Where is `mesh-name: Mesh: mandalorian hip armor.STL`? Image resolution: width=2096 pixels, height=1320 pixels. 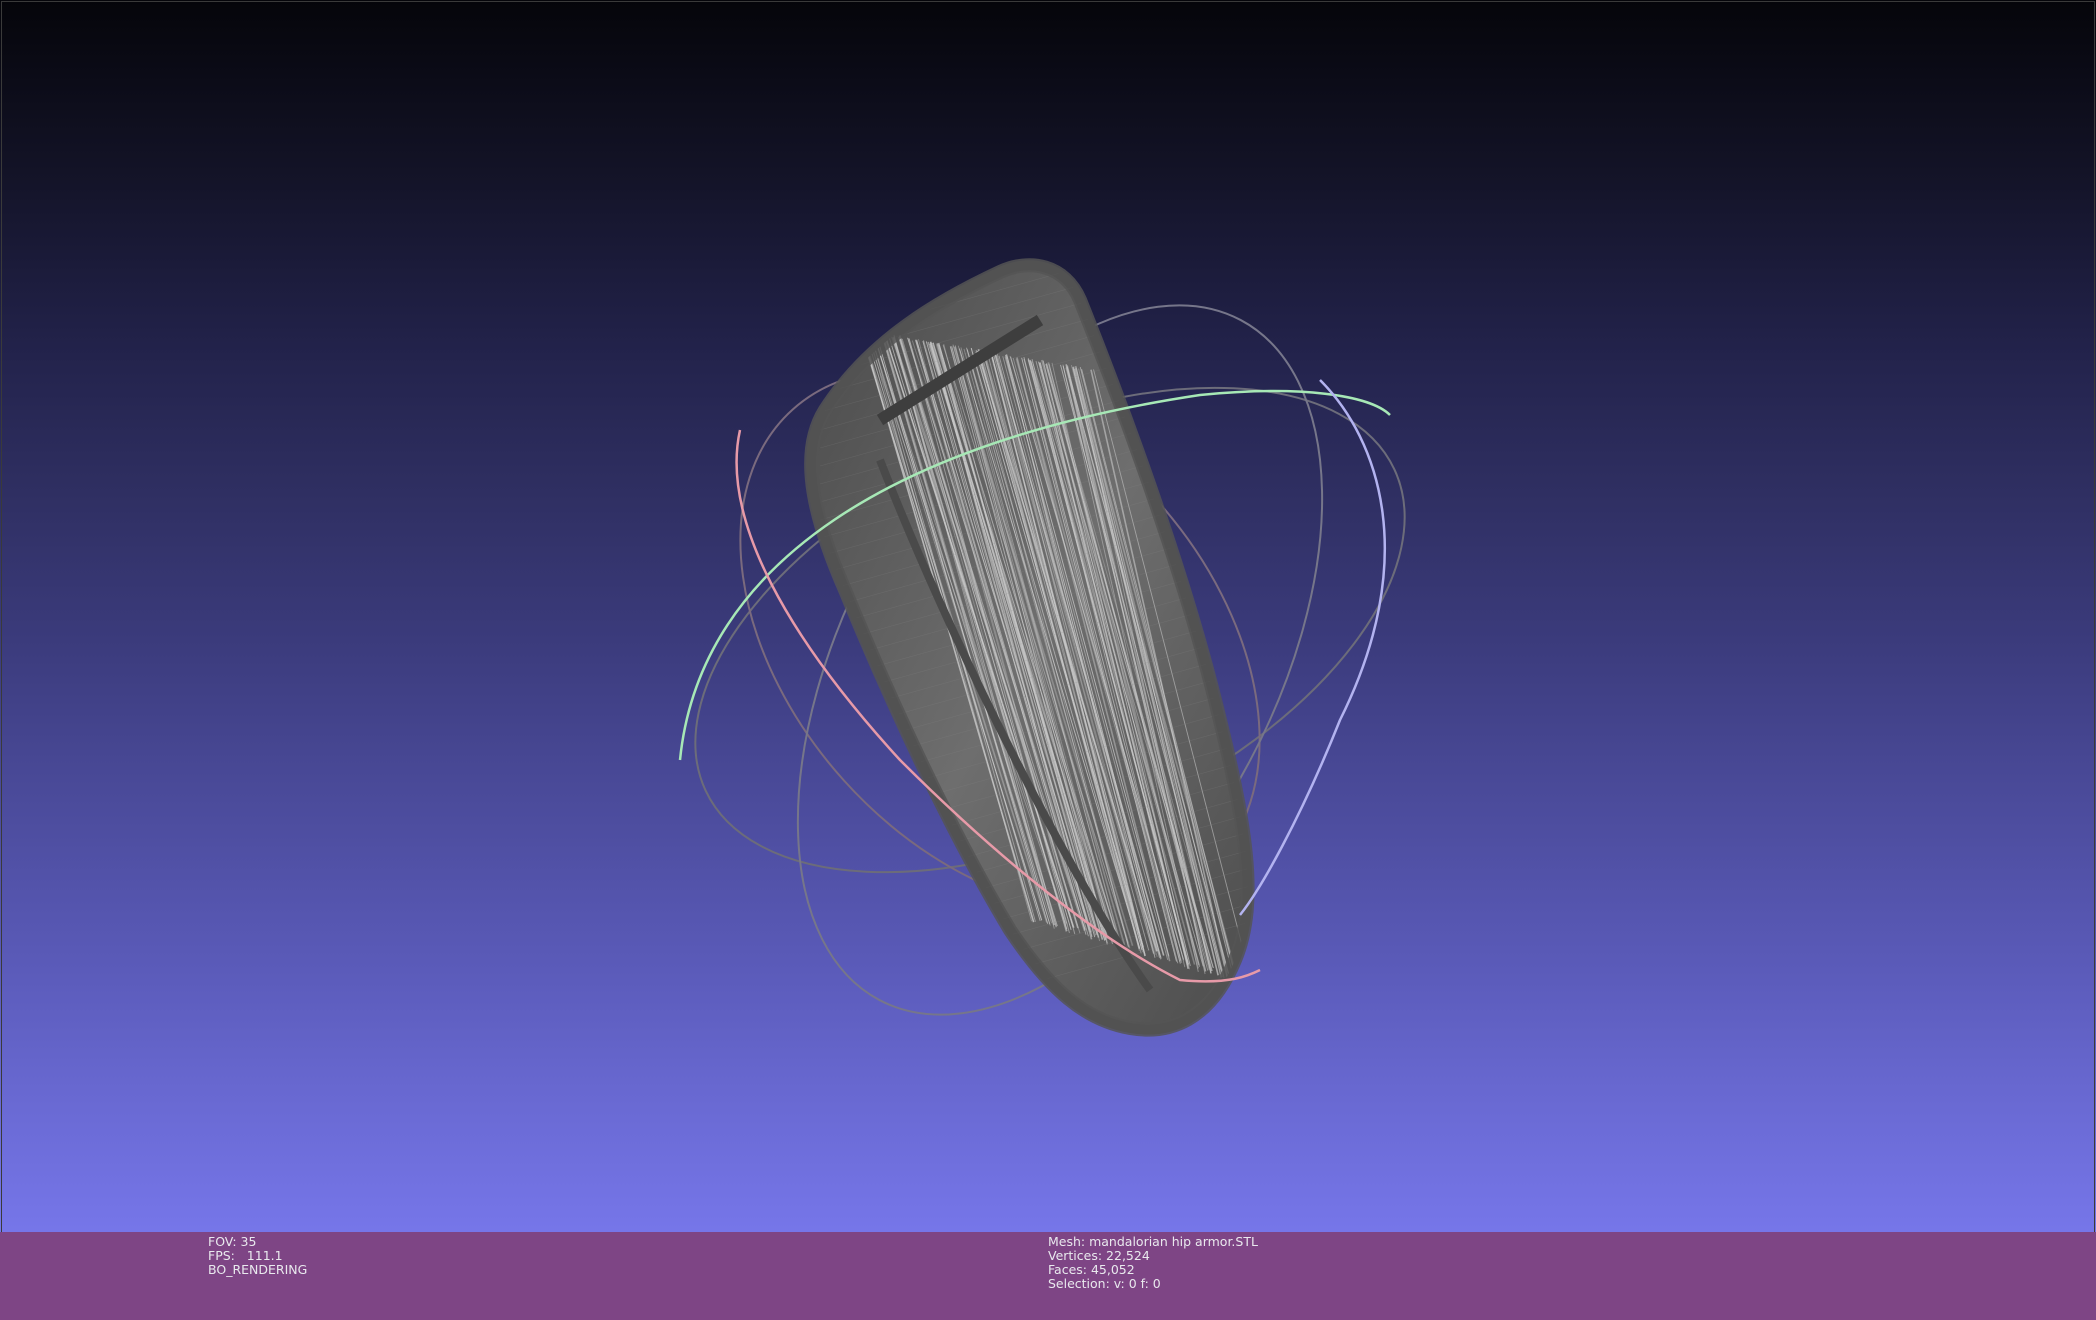 mesh-name: Mesh: mandalorian hip armor.STL is located at coordinates (1153, 1241).